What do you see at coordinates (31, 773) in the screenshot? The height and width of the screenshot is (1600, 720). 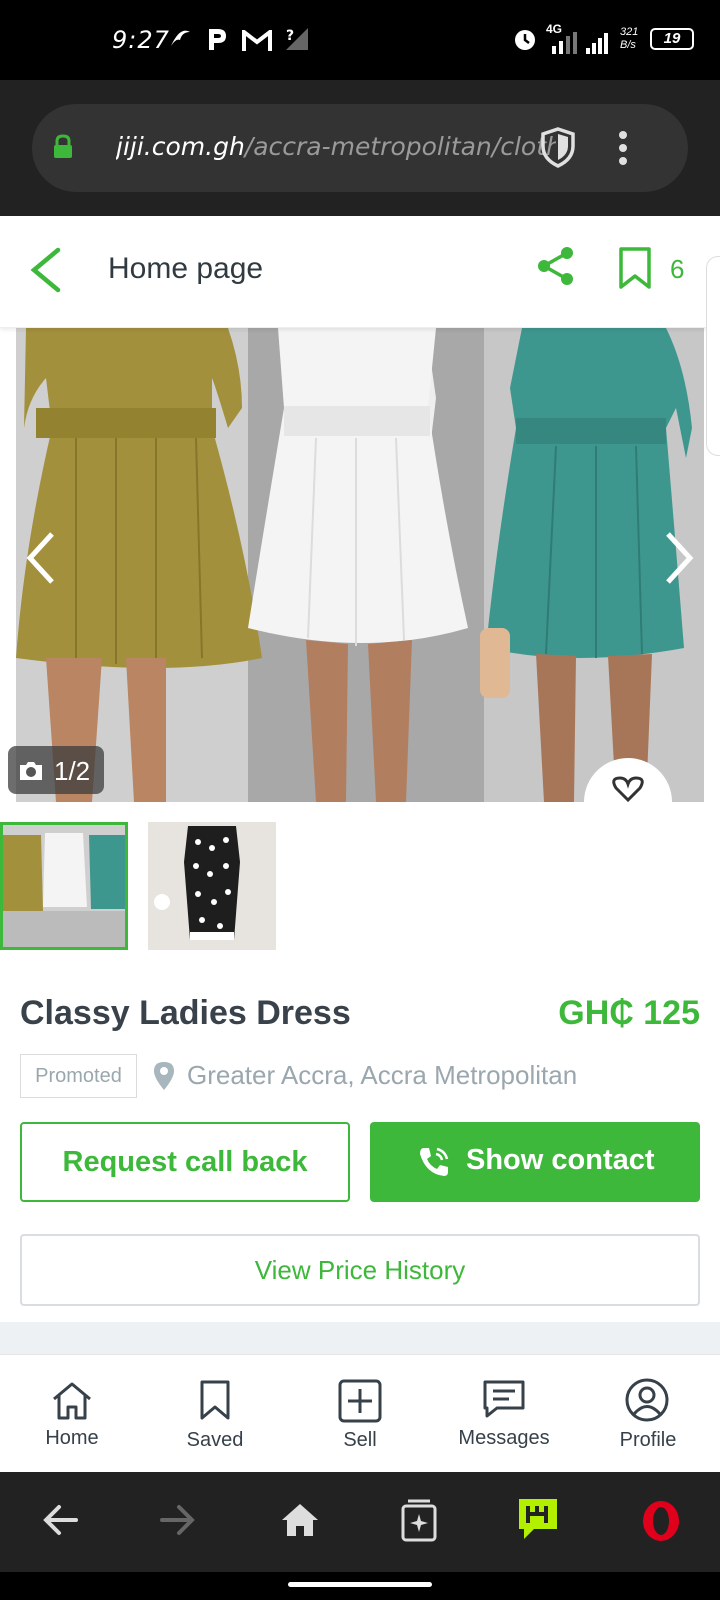 I see `camera-icon` at bounding box center [31, 773].